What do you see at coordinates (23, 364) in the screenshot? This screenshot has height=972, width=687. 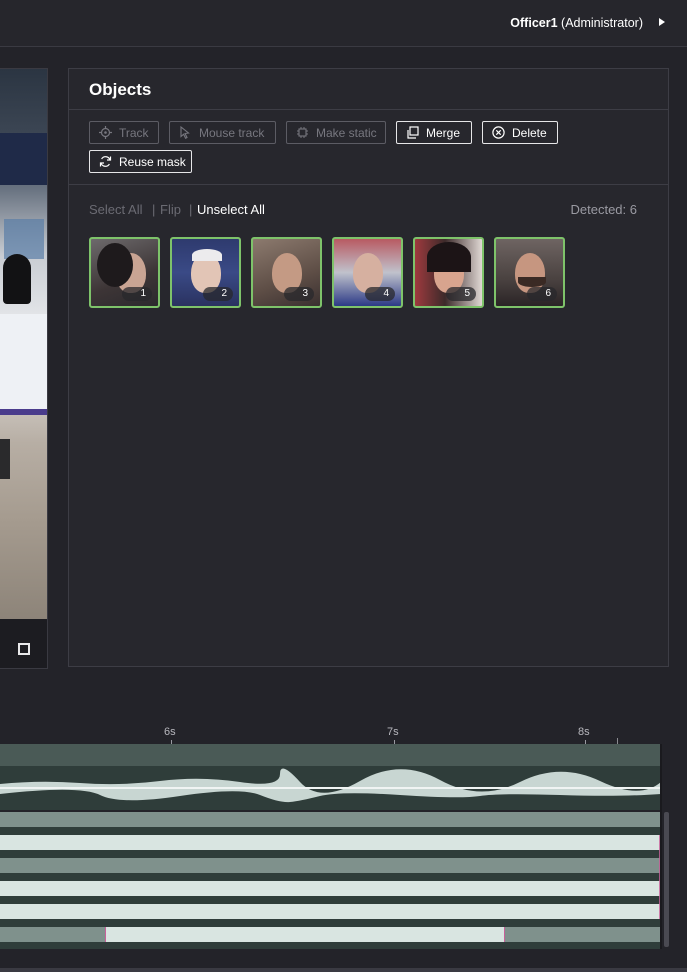 I see `video-booth-region` at bounding box center [23, 364].